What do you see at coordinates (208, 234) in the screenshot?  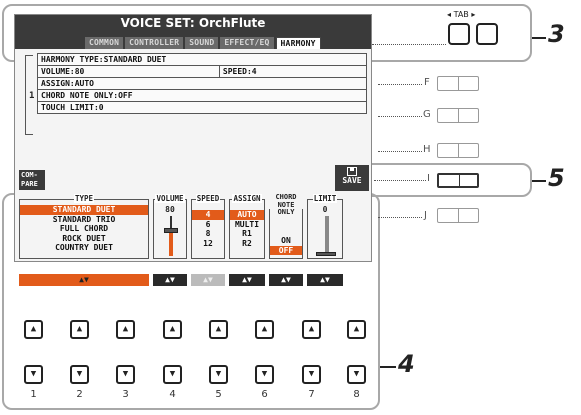 I see `speed-option: 8` at bounding box center [208, 234].